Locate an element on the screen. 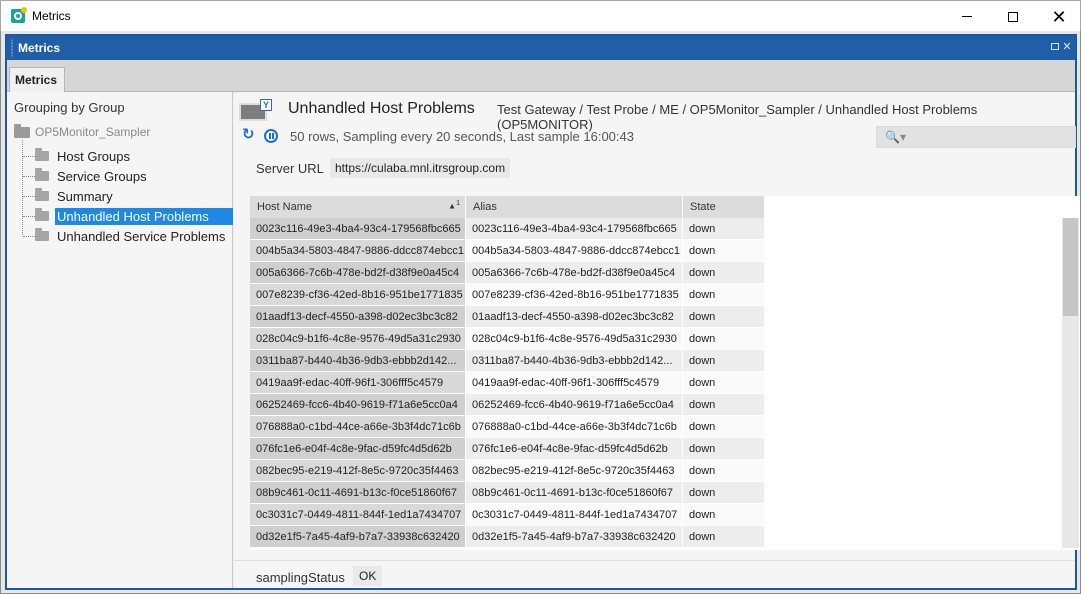 This screenshot has width=1081, height=594. column-header-state: State is located at coordinates (724, 207).